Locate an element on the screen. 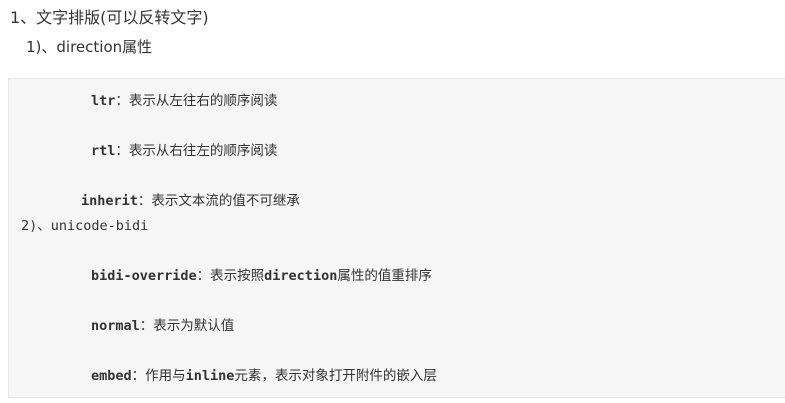  keyword-inherit: inherit is located at coordinates (109, 201).